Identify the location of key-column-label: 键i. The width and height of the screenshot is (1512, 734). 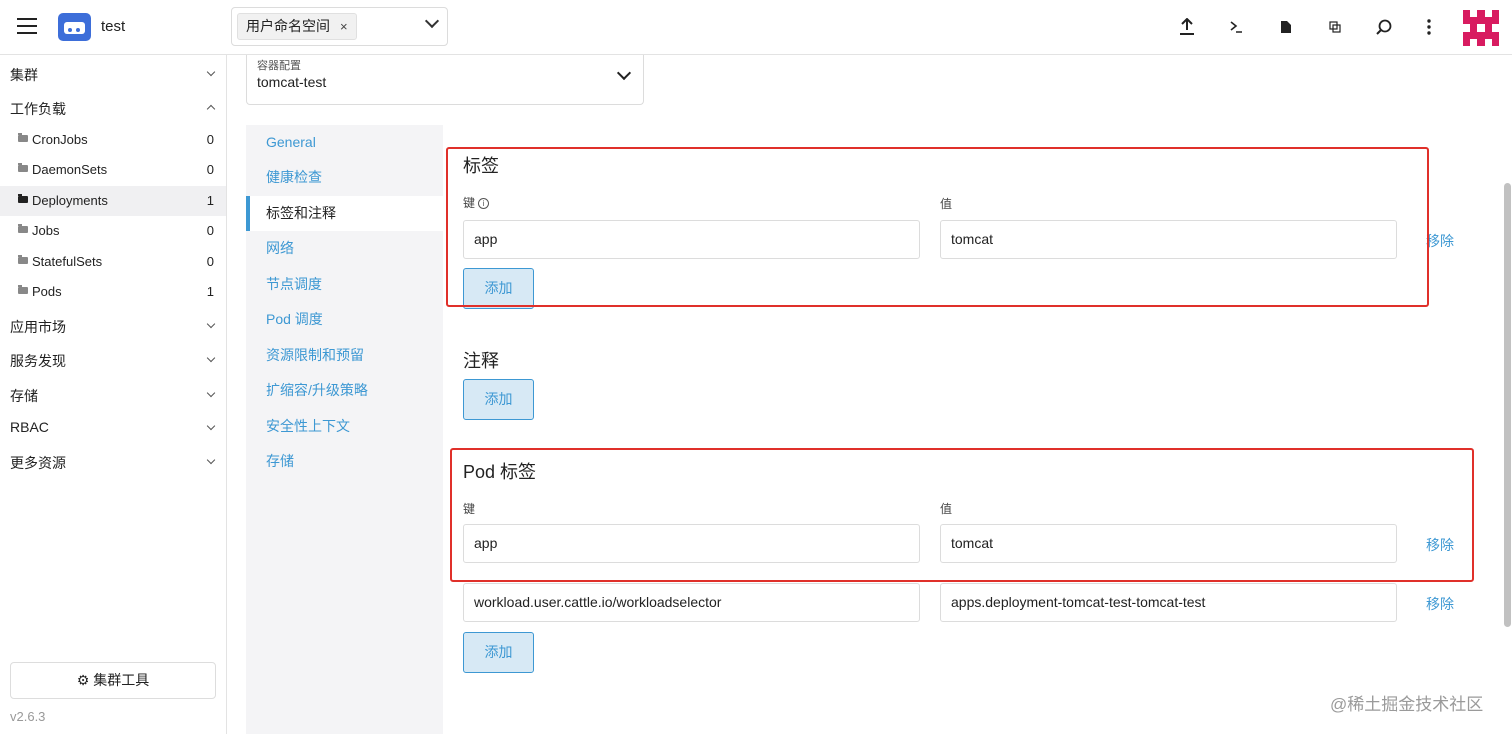
(476, 202).